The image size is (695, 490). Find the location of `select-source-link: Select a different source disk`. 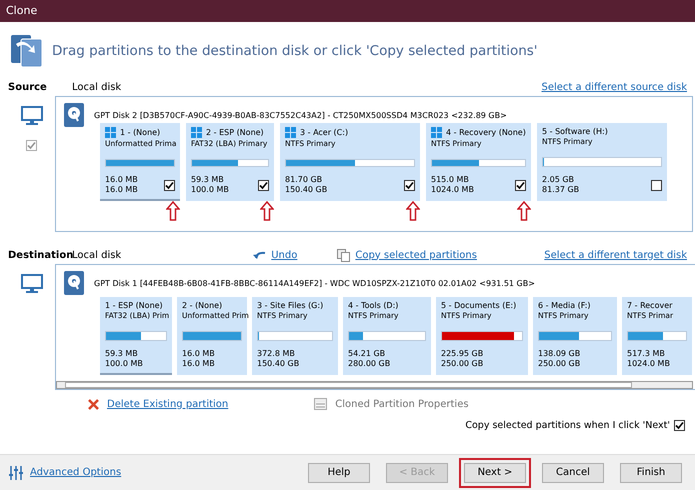

select-source-link: Select a different source disk is located at coordinates (614, 87).